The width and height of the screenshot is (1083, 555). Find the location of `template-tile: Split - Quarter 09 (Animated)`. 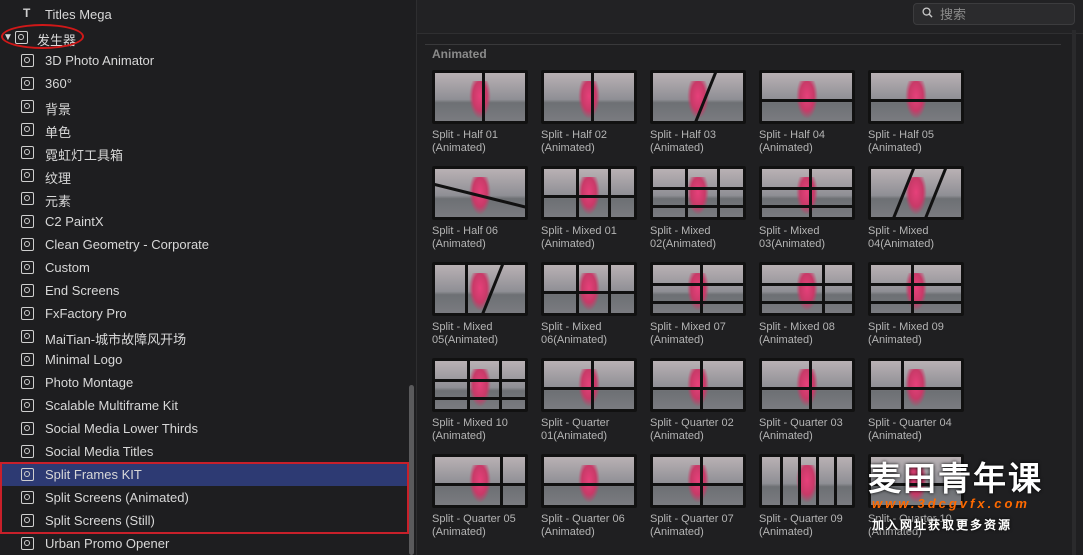

template-tile: Split - Quarter 09 (Animated) is located at coordinates (807, 499).